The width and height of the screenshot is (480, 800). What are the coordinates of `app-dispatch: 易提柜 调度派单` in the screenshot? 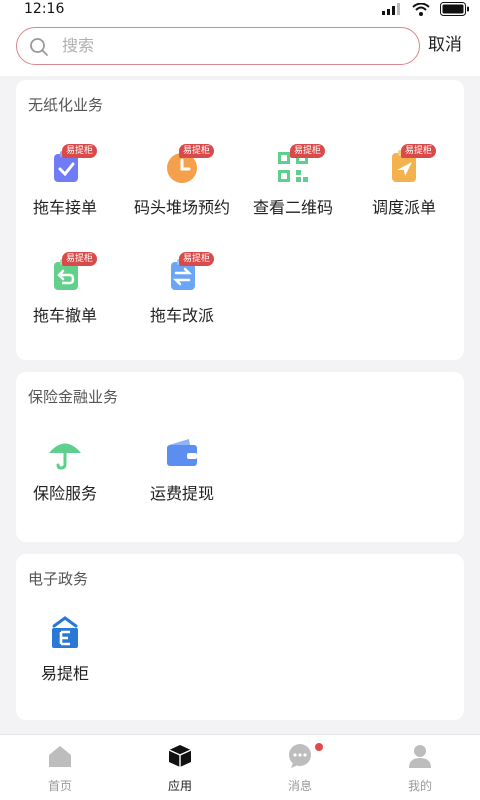 It's located at (404, 186).